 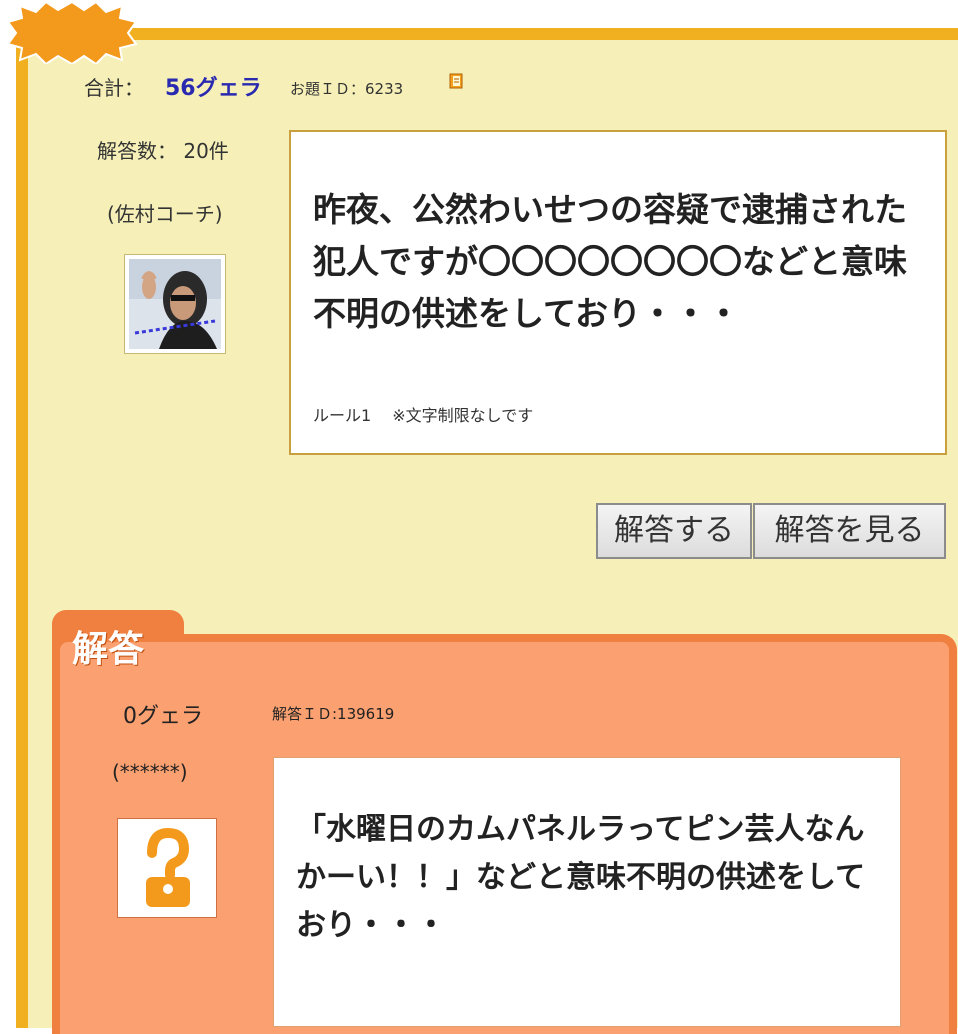 I want to click on total-label: 合計：, so click(x=114, y=88).